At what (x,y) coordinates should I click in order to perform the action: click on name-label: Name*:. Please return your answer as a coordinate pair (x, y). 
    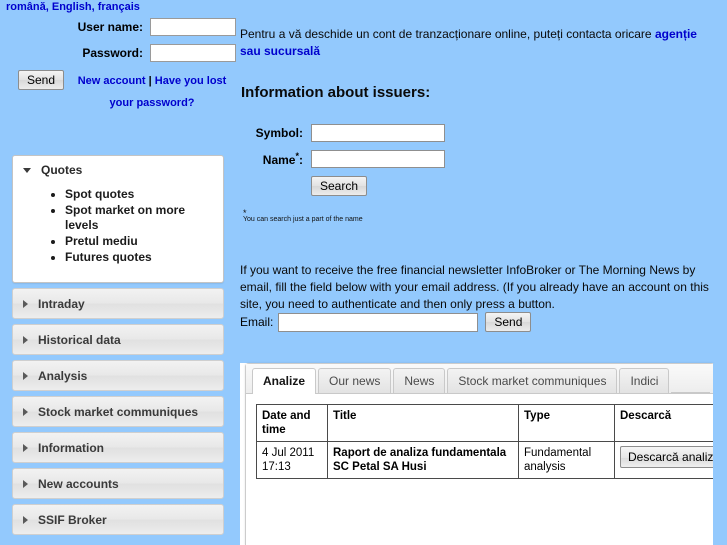
    Looking at the image, I should click on (271, 159).